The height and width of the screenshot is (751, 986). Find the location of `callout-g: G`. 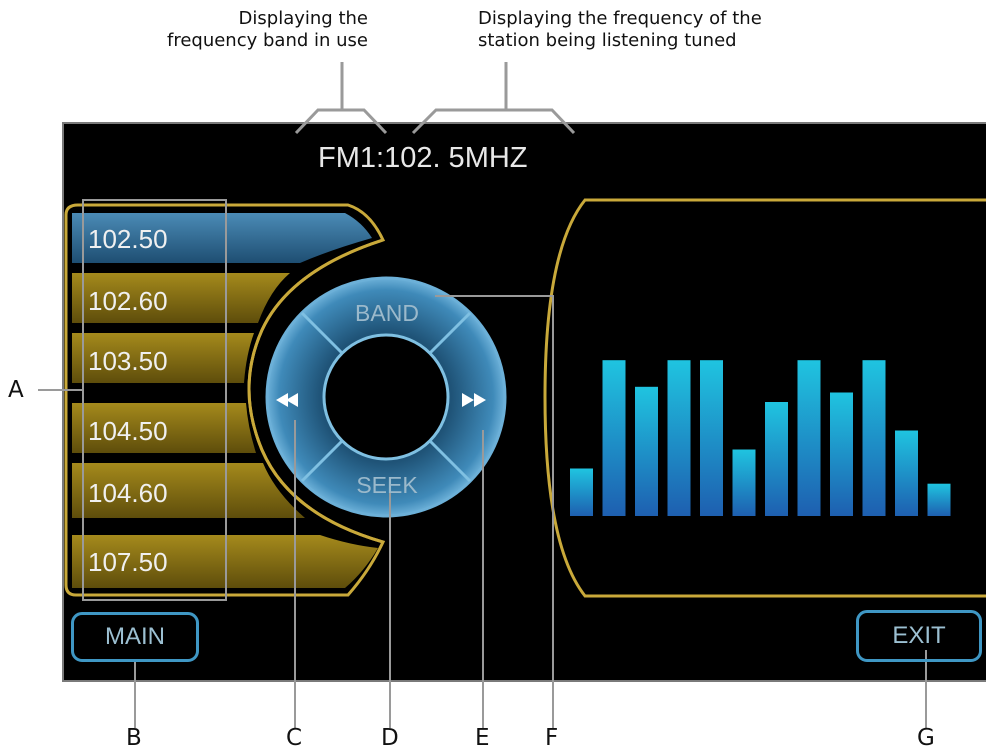

callout-g: G is located at coordinates (926, 738).